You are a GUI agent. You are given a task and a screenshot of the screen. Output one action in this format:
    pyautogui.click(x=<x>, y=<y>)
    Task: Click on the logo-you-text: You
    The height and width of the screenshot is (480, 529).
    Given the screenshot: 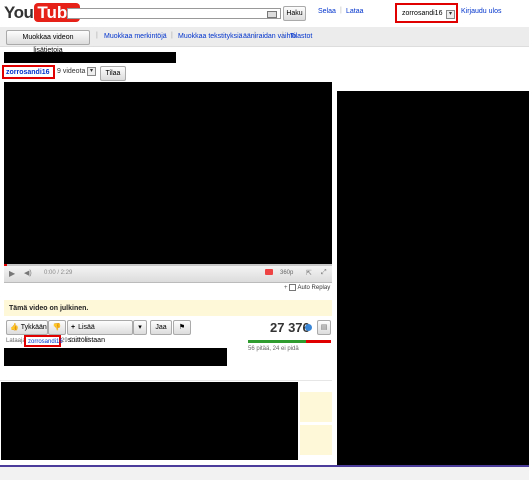 What is the action you would take?
    pyautogui.click(x=19, y=12)
    